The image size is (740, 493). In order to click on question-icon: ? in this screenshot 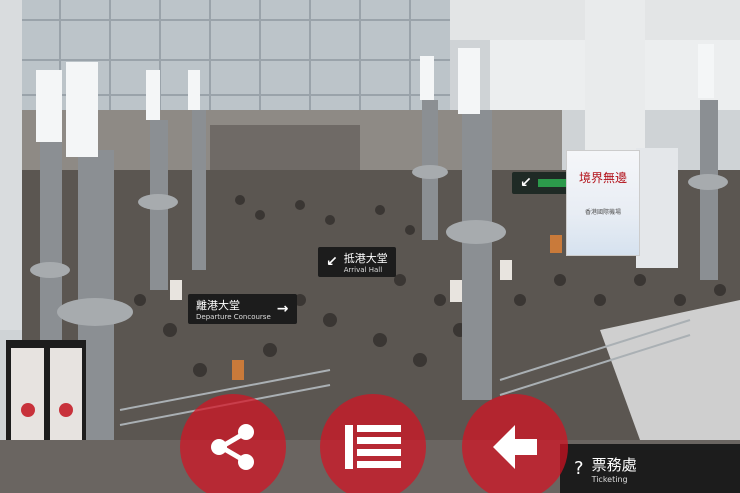, I will do `click(579, 468)`.